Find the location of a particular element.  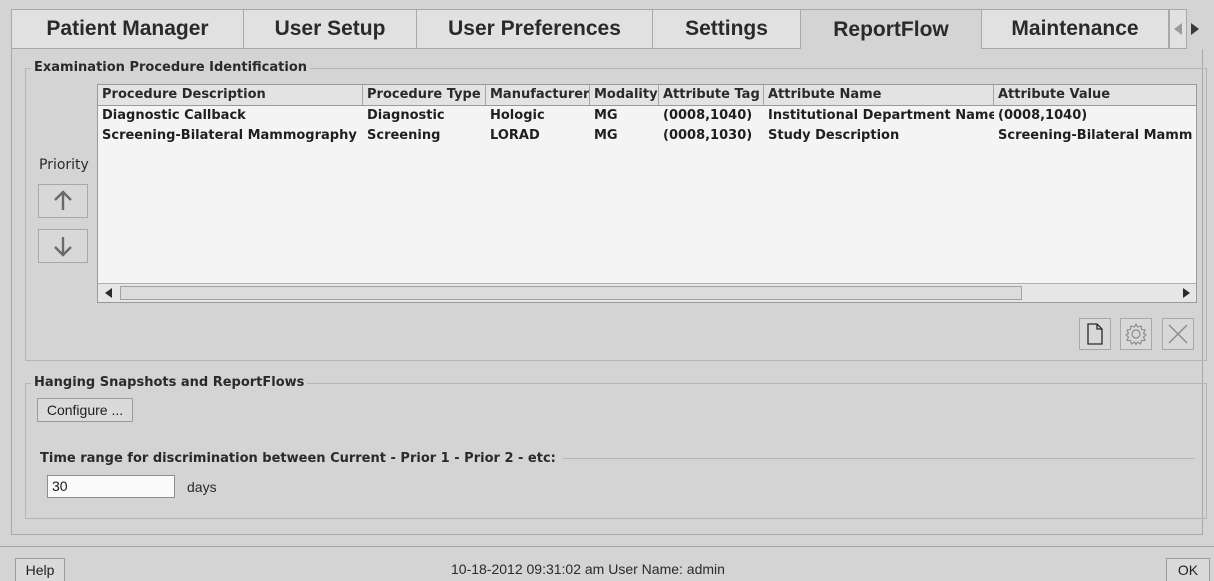

close-icon is located at coordinates (1178, 334).